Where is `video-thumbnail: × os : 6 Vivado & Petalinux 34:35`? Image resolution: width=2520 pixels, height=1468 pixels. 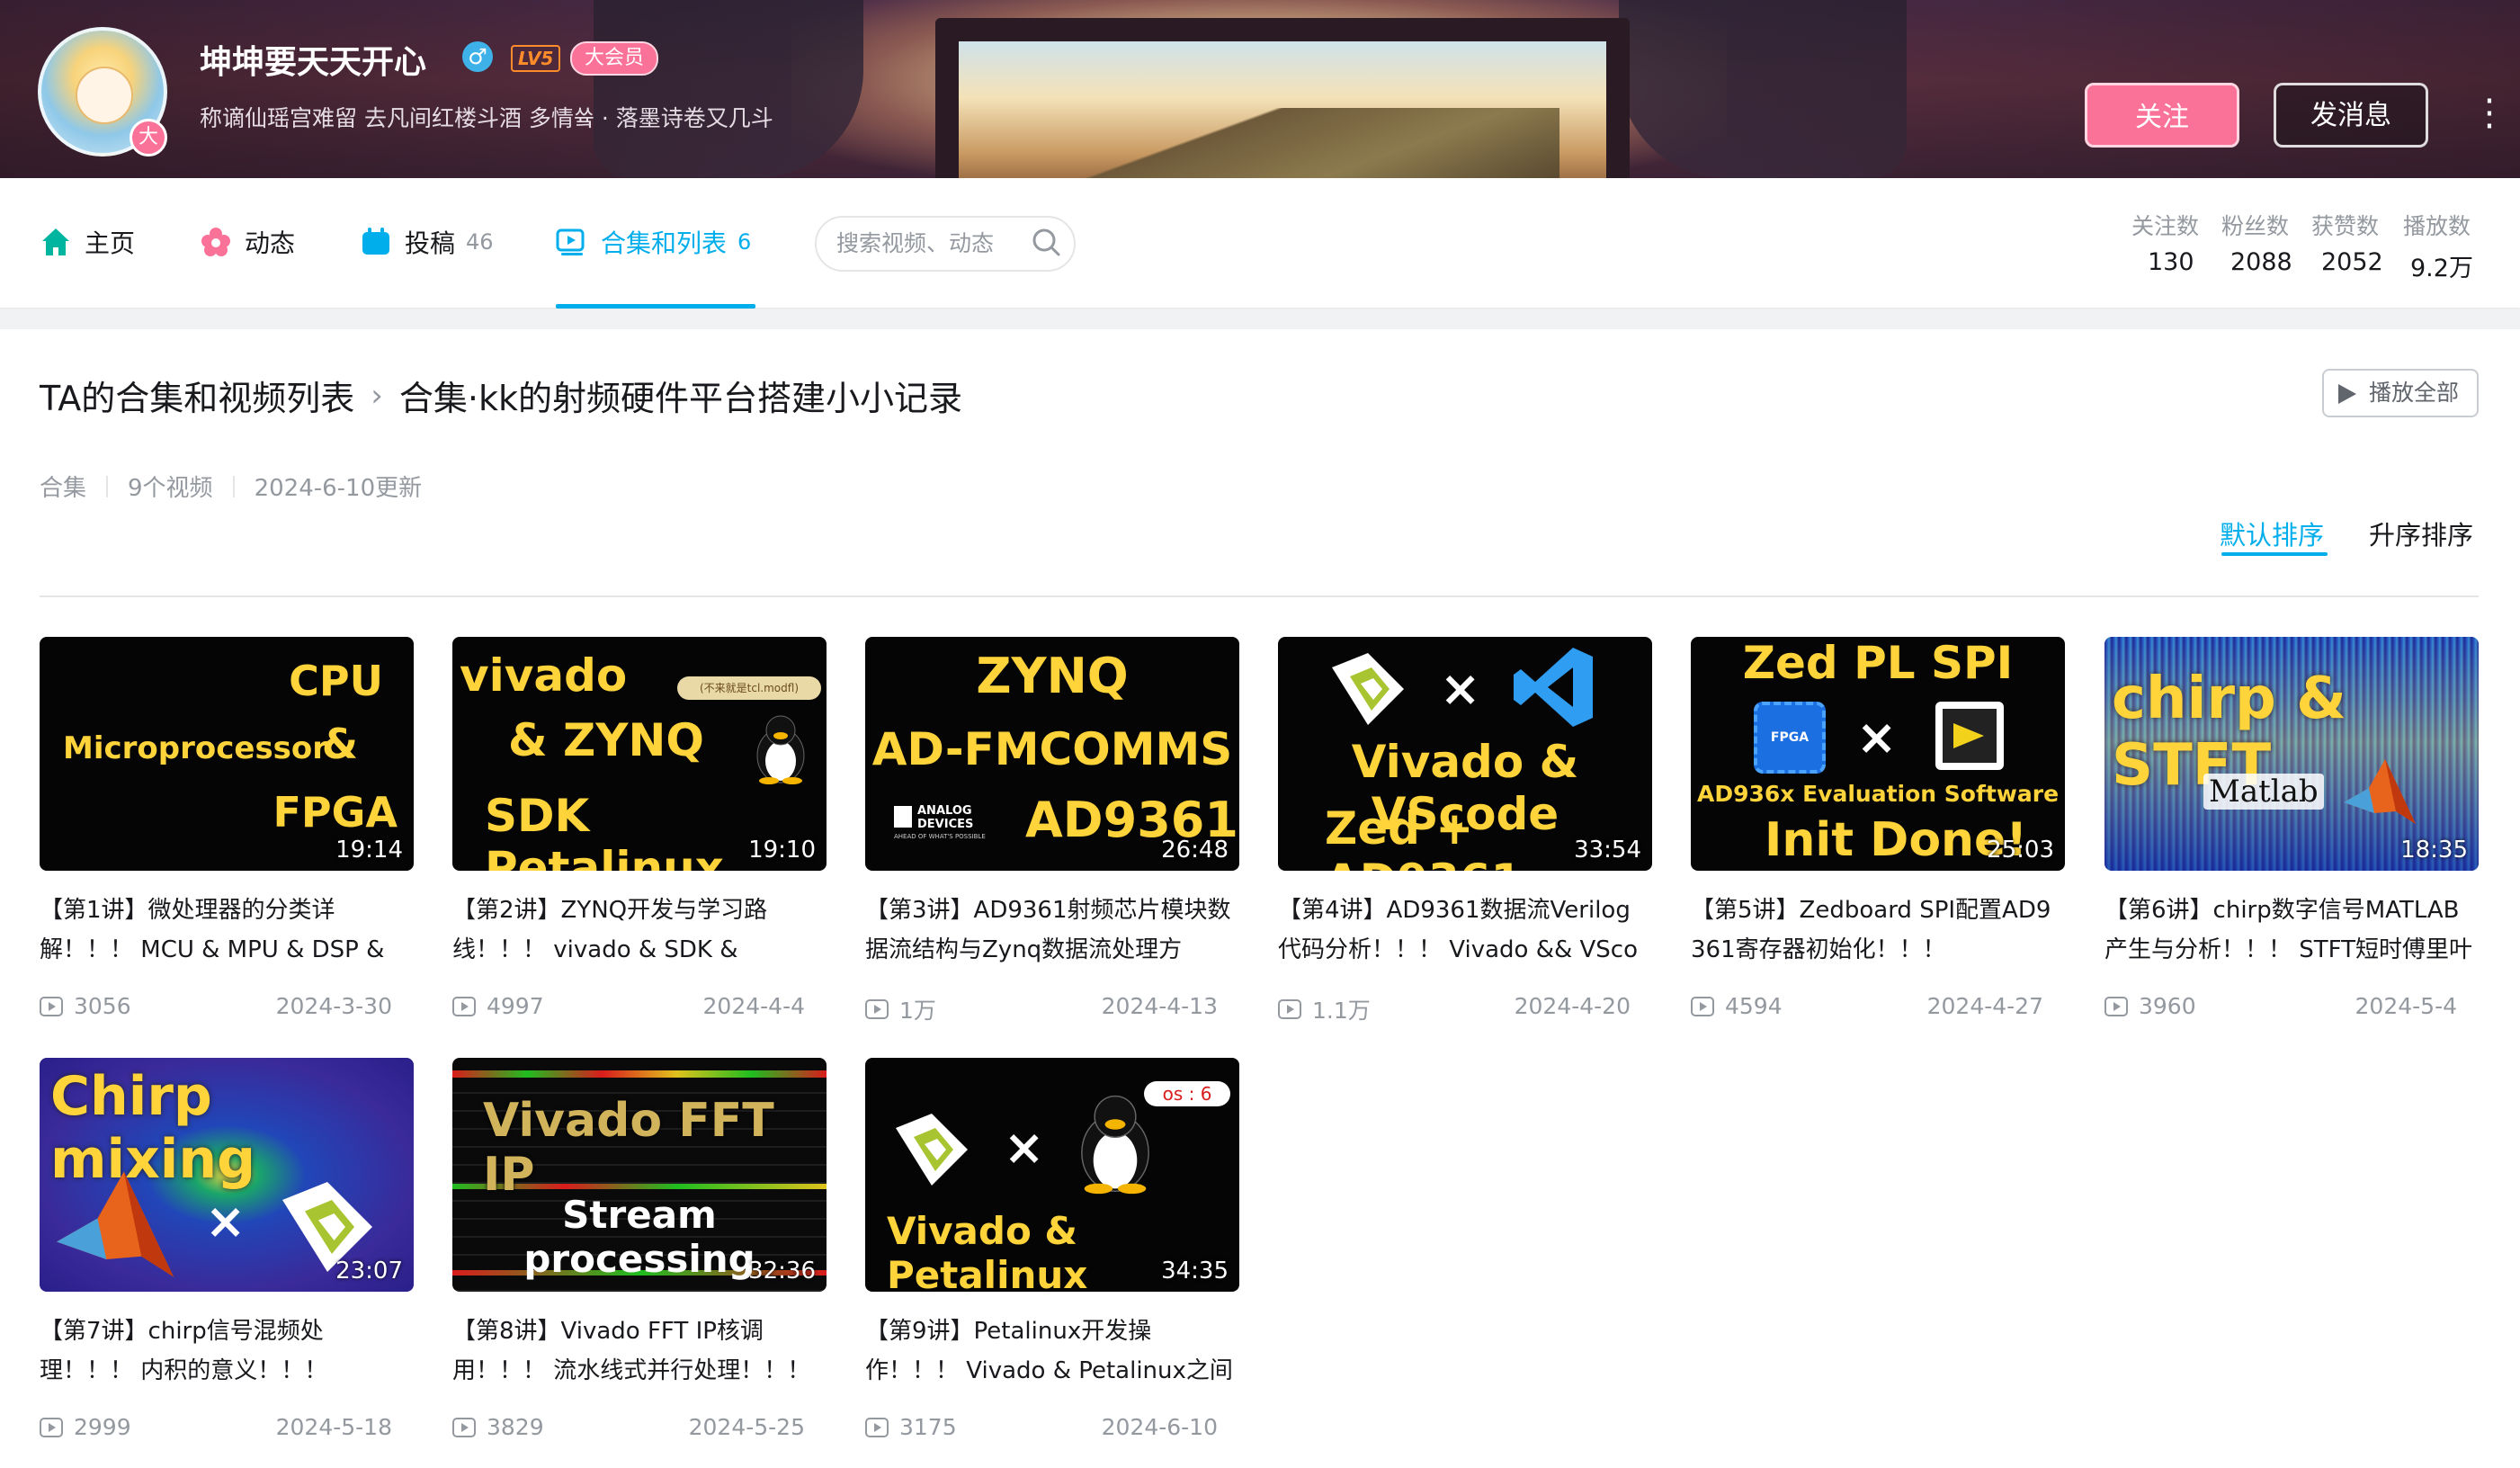 video-thumbnail: × os : 6 Vivado & Petalinux 34:35 is located at coordinates (1052, 1175).